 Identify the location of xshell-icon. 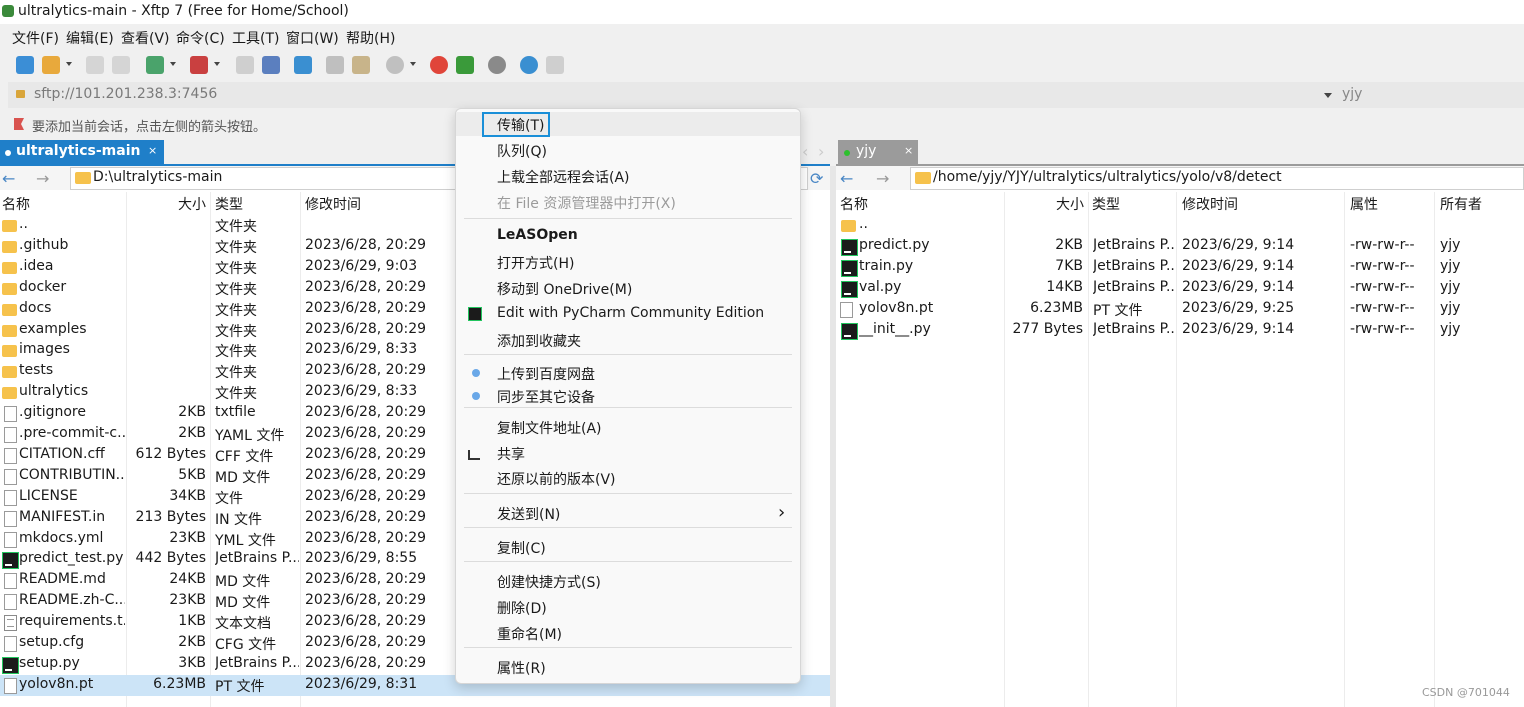
(465, 65).